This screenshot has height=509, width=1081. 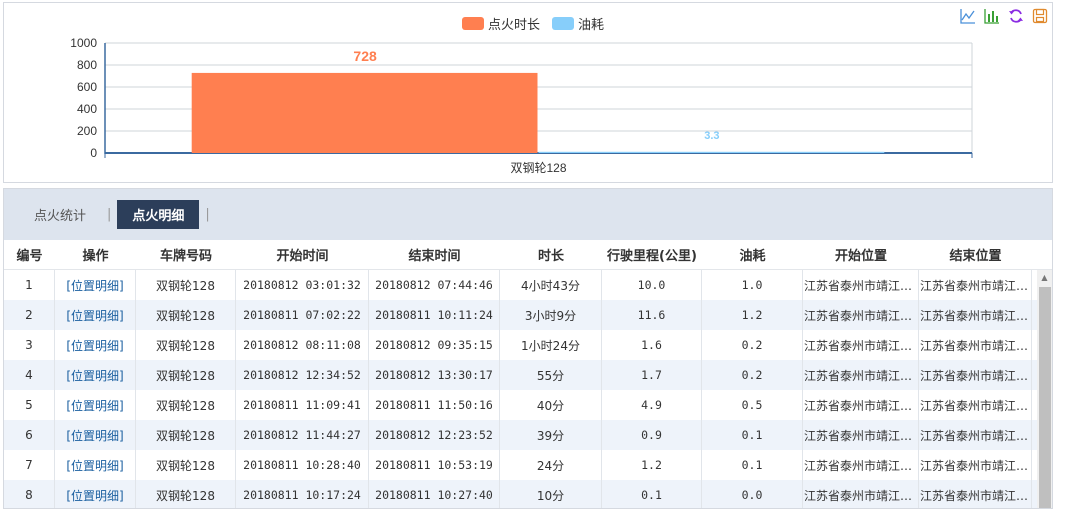 I want to click on table-cell: 20180811 10:53:19, so click(x=434, y=465).